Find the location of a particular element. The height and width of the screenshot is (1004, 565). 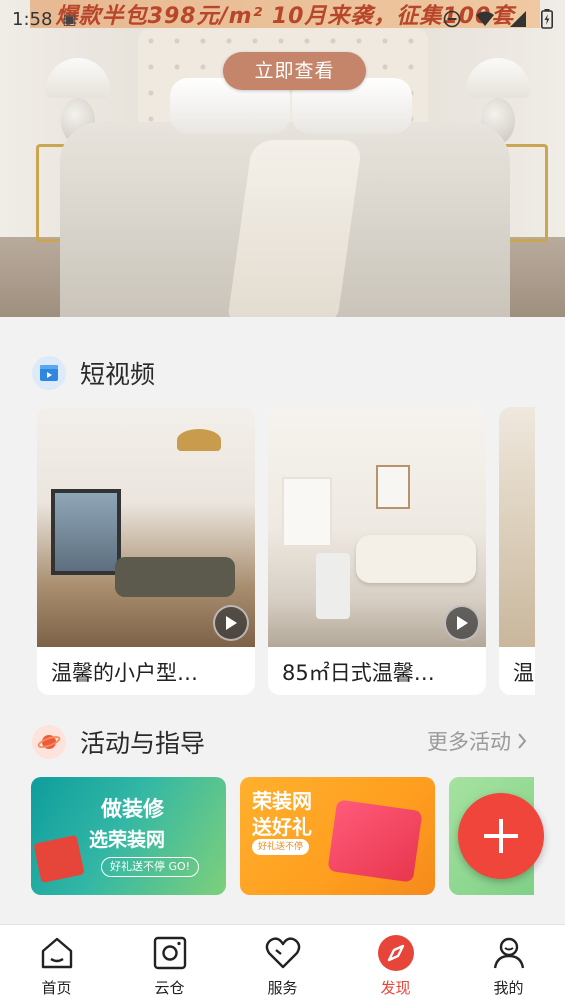

home-icon is located at coordinates (57, 953).